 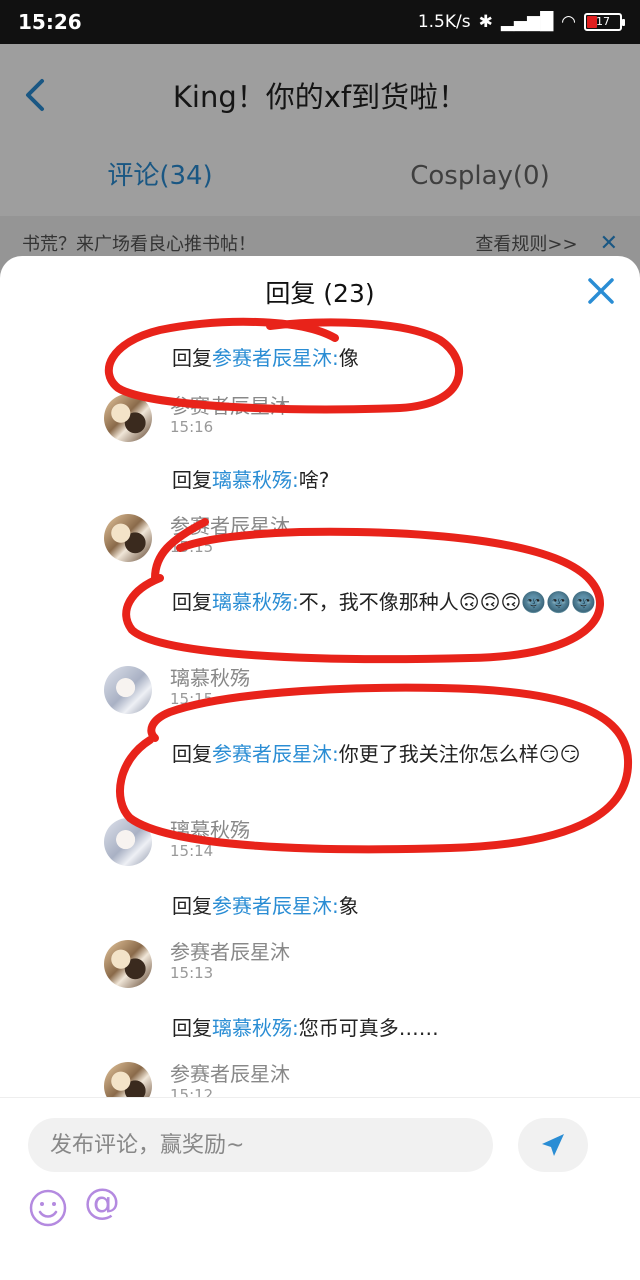 I want to click on reply-text: 回复璃慕秋殇:不，我不像那种人🙃🙃🙃🌚🌚🌚, so click(x=397, y=602).